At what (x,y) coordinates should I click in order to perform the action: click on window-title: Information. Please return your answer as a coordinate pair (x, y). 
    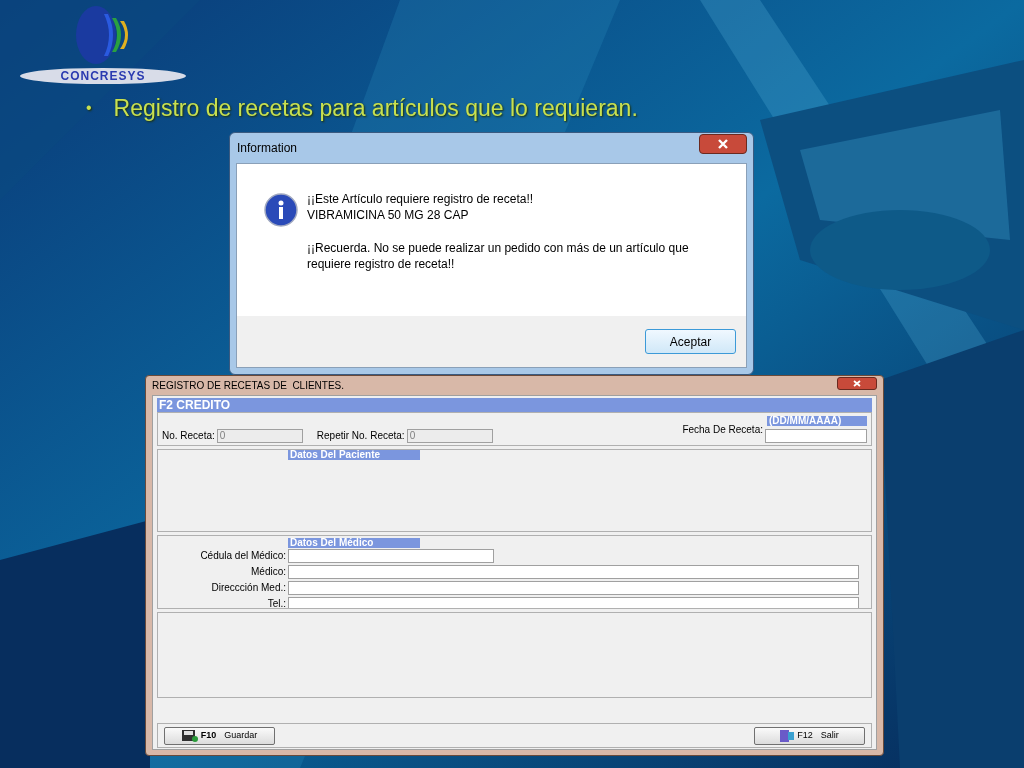
    Looking at the image, I should click on (267, 148).